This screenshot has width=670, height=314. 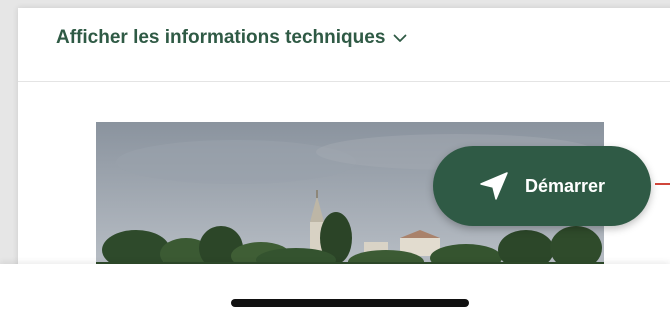 I want to click on start-button-label: Démarrer, so click(x=565, y=185).